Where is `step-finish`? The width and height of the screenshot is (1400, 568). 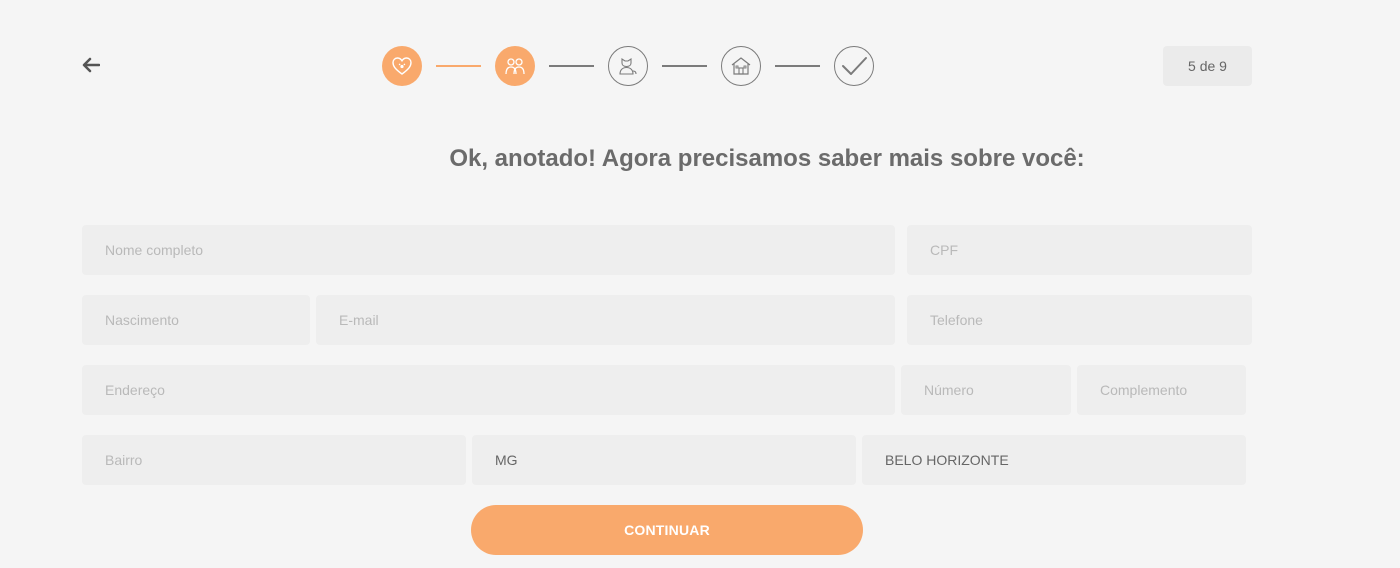
step-finish is located at coordinates (854, 66).